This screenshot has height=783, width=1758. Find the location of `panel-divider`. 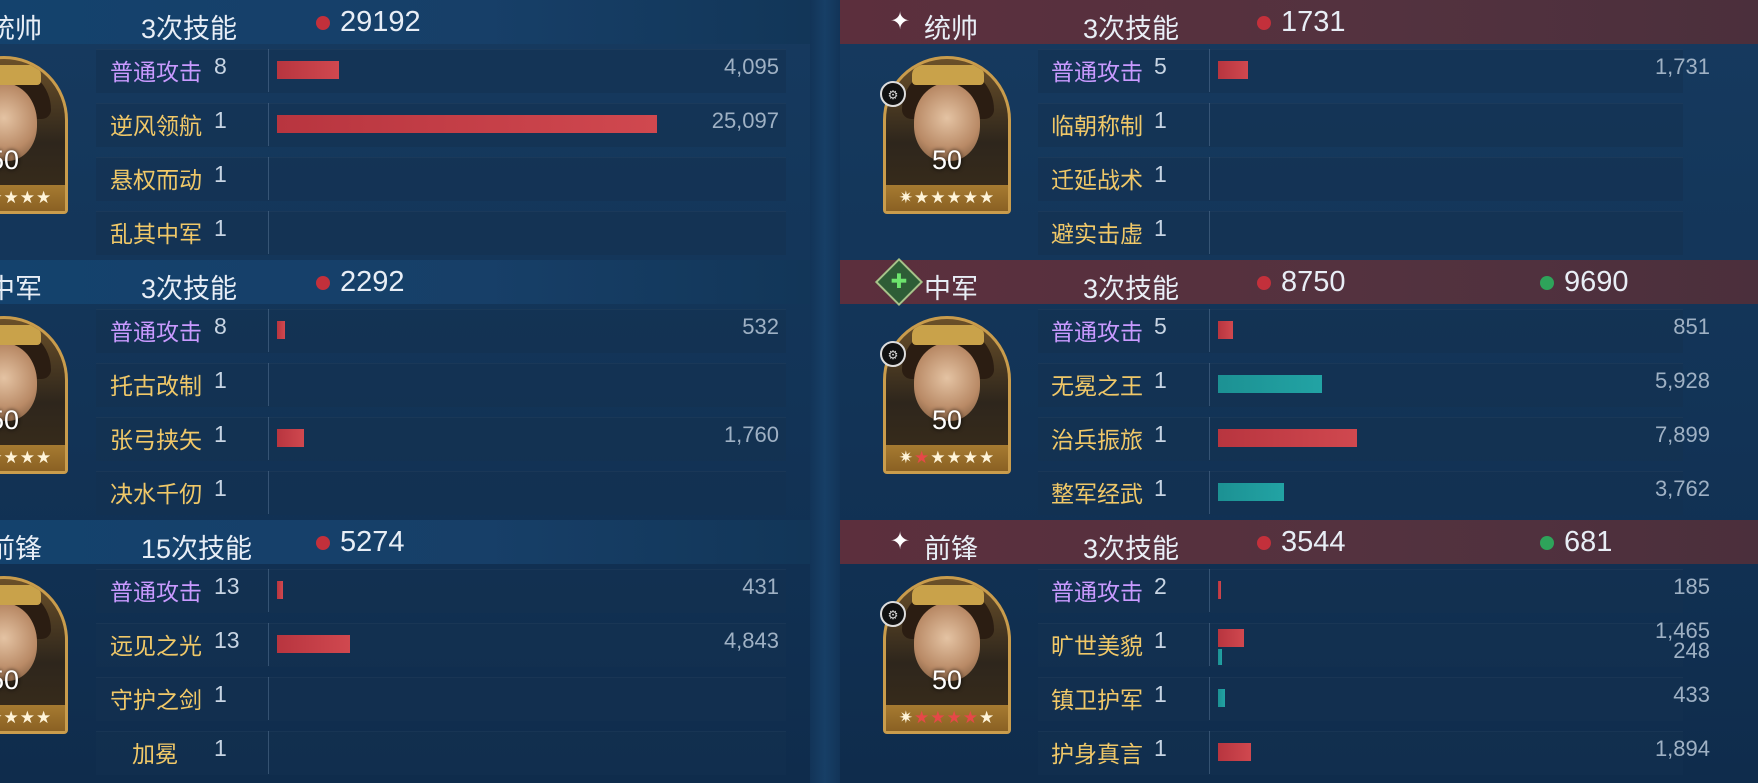

panel-divider is located at coordinates (825, 391).